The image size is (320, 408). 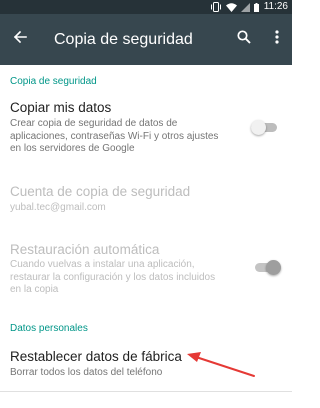 I want to click on back-button, so click(x=20, y=39).